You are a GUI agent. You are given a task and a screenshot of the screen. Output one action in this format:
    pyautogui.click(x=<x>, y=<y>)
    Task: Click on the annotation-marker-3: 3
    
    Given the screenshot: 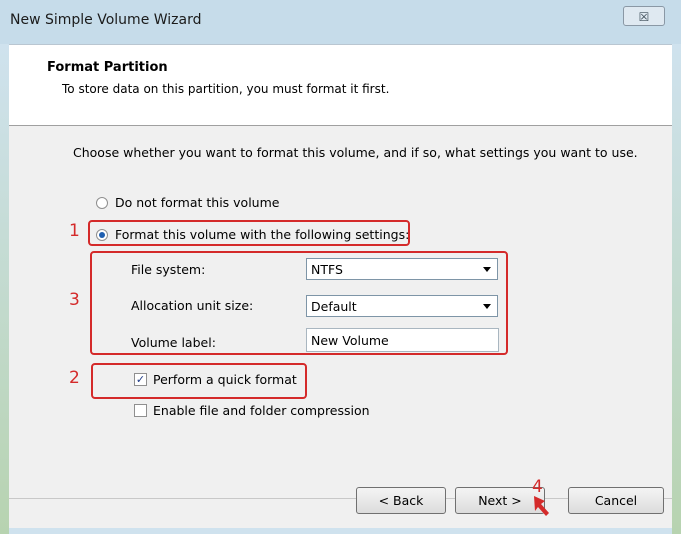 What is the action you would take?
    pyautogui.click(x=74, y=300)
    